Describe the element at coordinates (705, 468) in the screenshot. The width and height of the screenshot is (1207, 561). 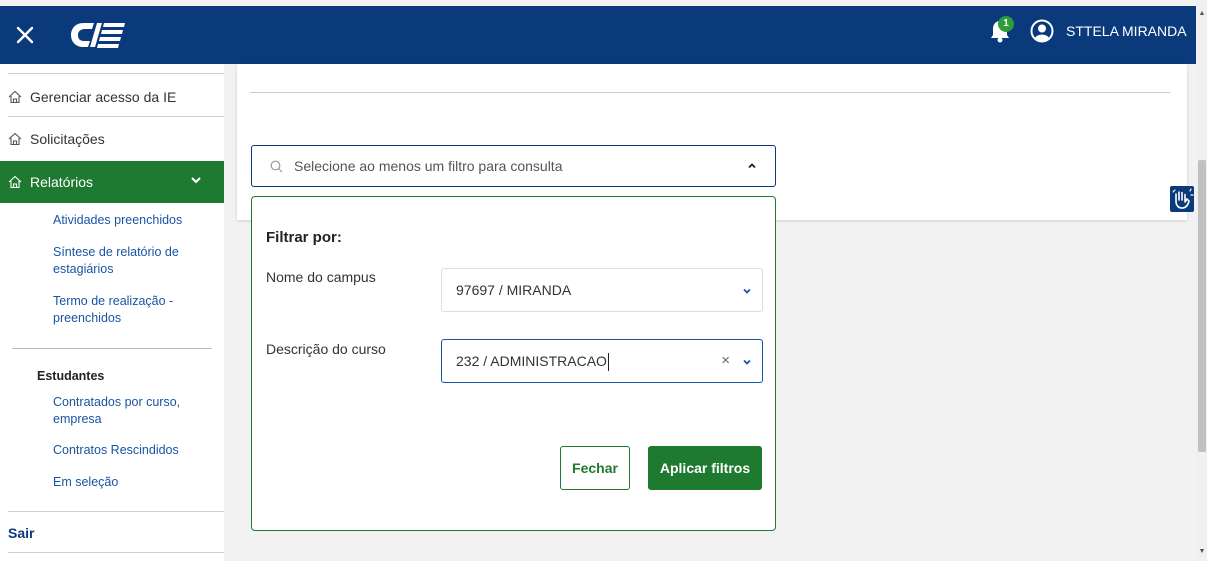
I see `apply-filters-button: Aplicar filtros` at that location.